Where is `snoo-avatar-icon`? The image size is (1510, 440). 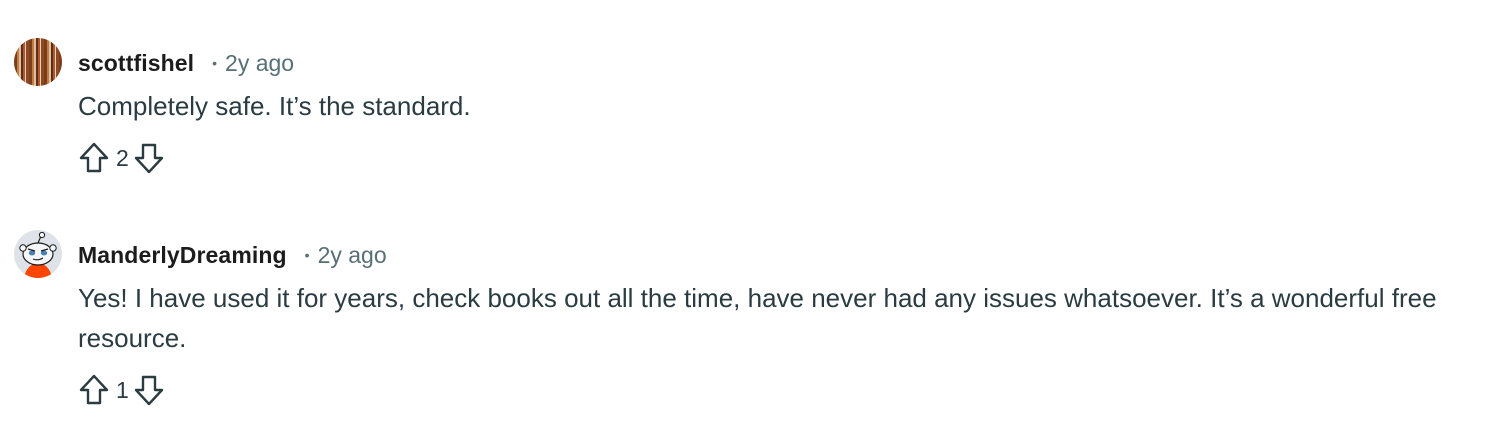
snoo-avatar-icon is located at coordinates (38, 254).